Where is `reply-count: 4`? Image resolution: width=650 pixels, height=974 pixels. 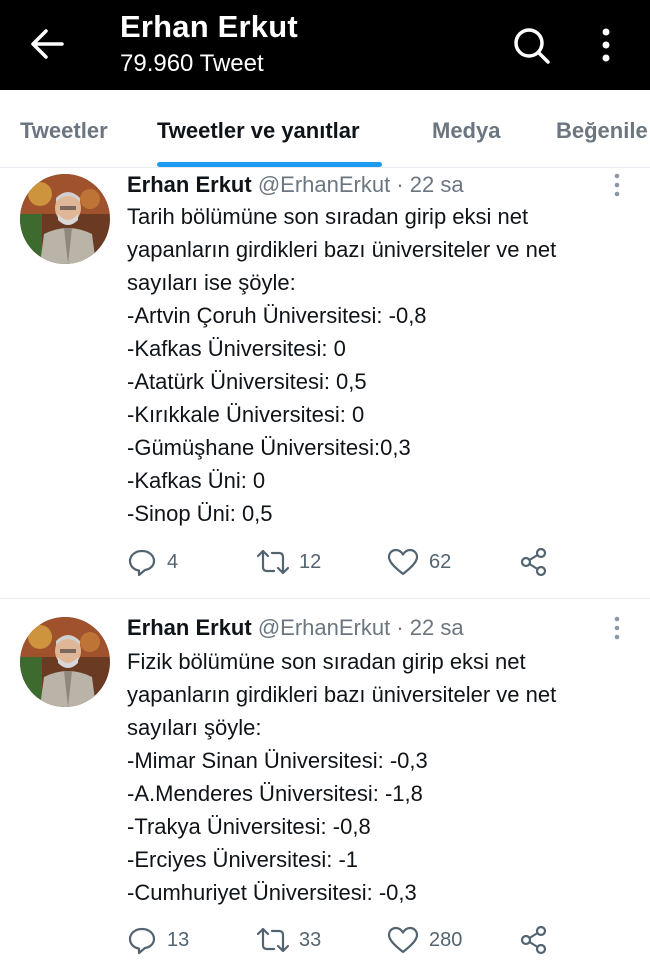 reply-count: 4 is located at coordinates (173, 561).